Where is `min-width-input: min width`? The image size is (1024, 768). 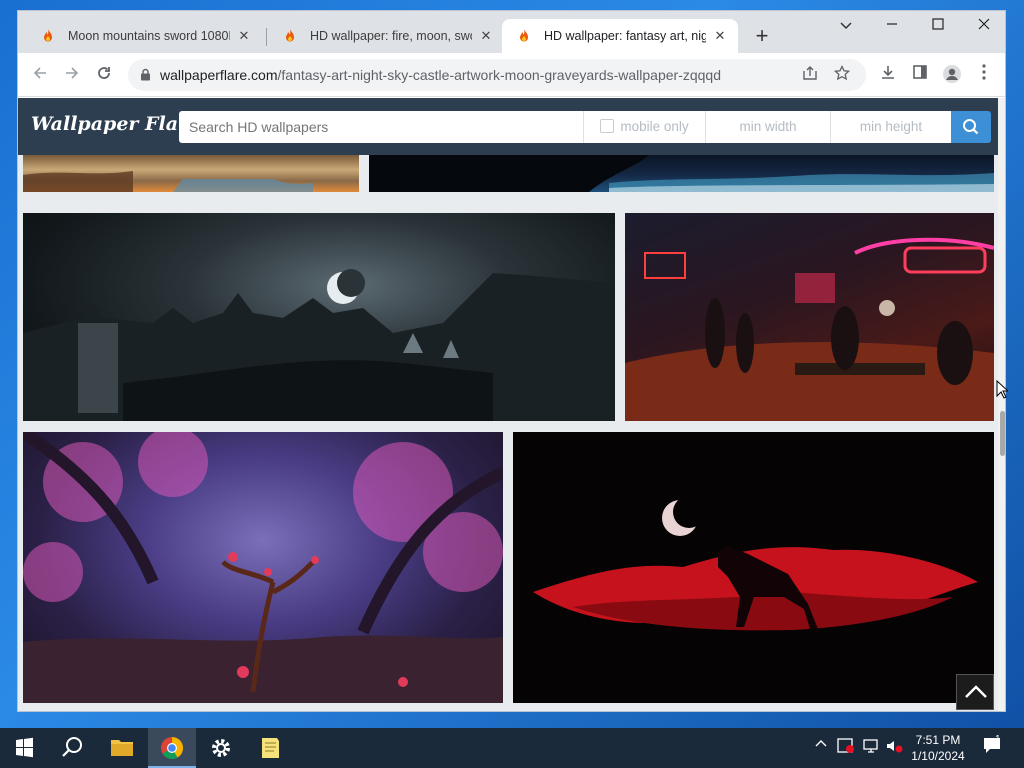 min-width-input: min width is located at coordinates (767, 127).